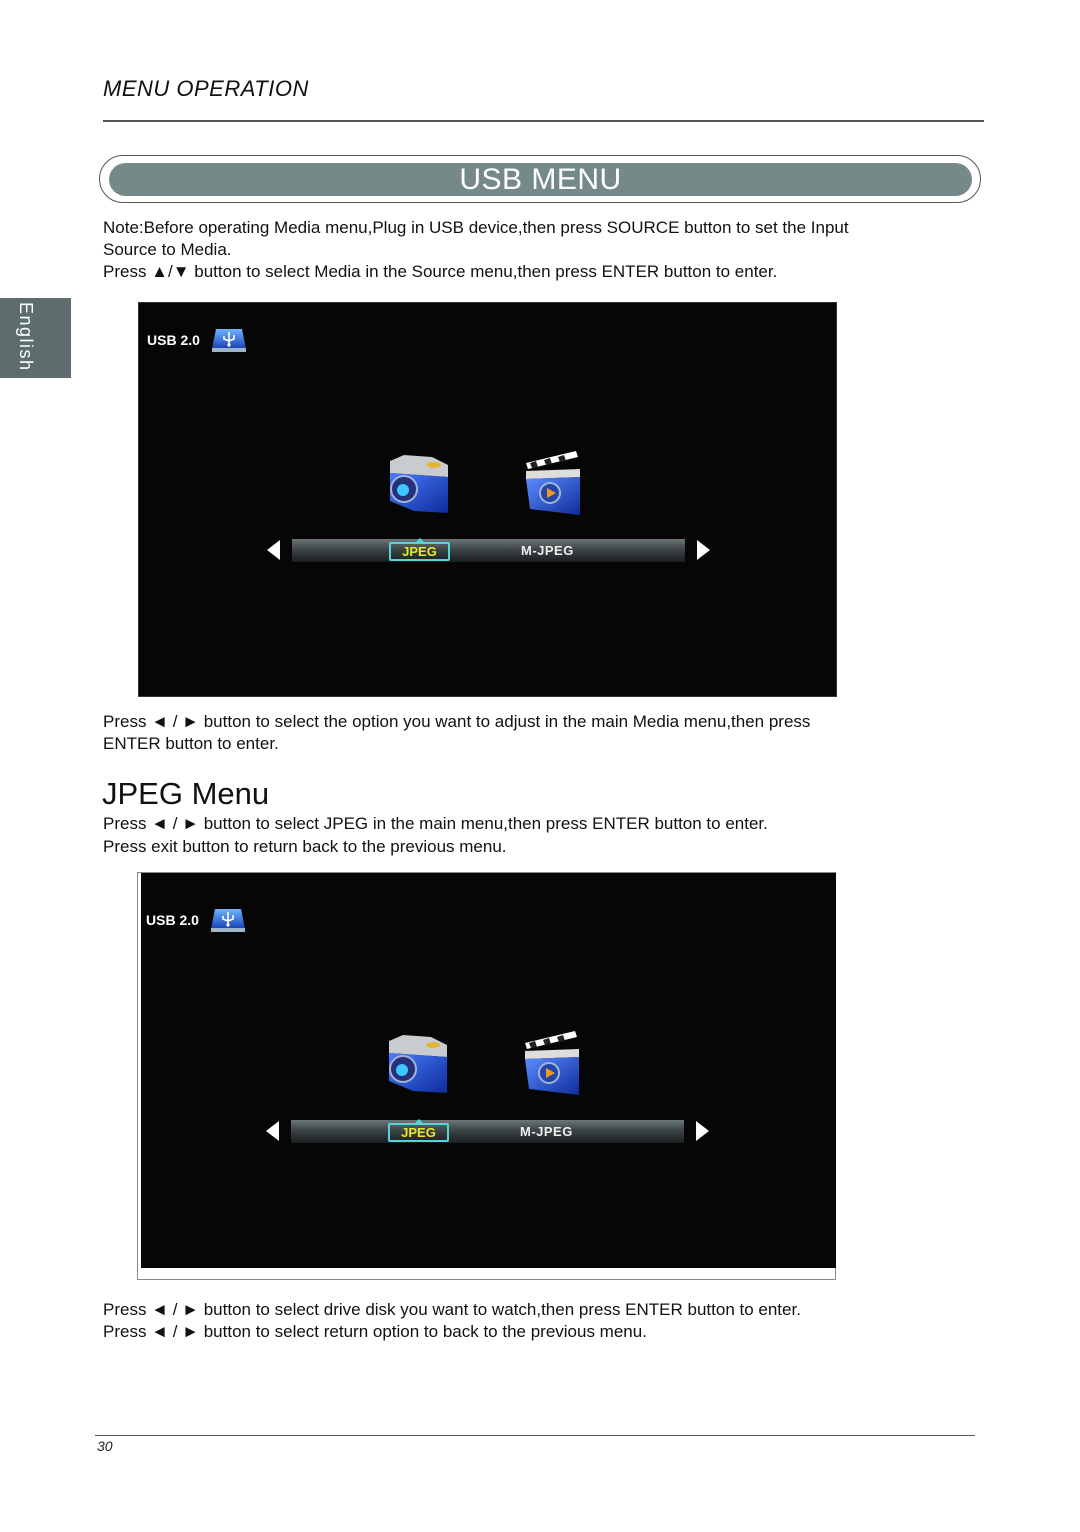 The height and width of the screenshot is (1532, 1080). What do you see at coordinates (105, 1446) in the screenshot?
I see `page-number: 30` at bounding box center [105, 1446].